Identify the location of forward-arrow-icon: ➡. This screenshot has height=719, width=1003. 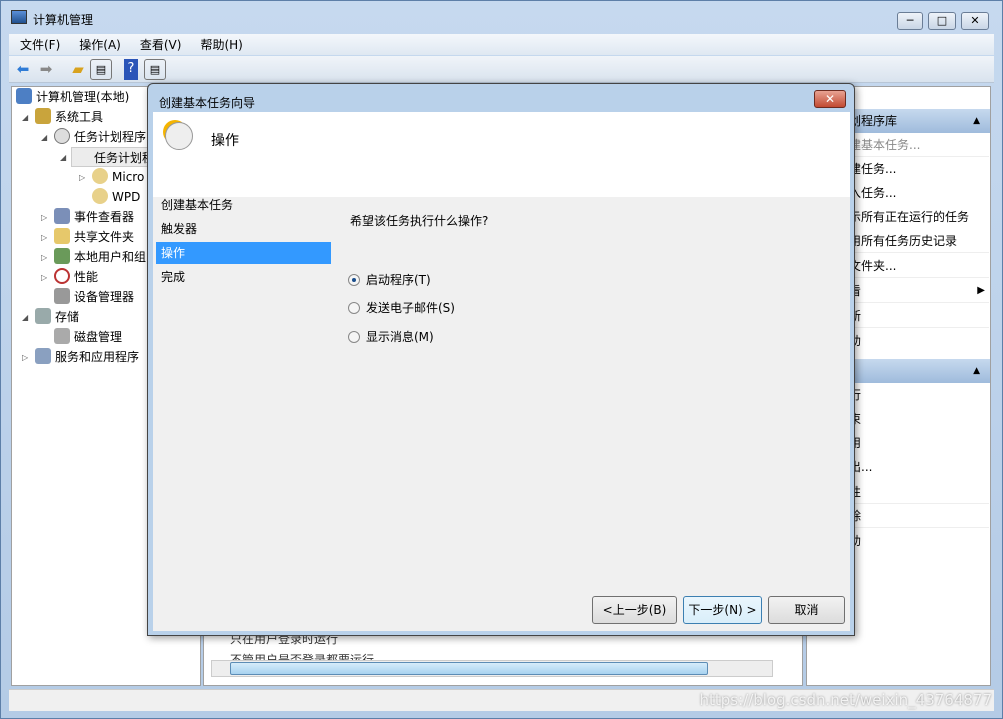
(46, 69).